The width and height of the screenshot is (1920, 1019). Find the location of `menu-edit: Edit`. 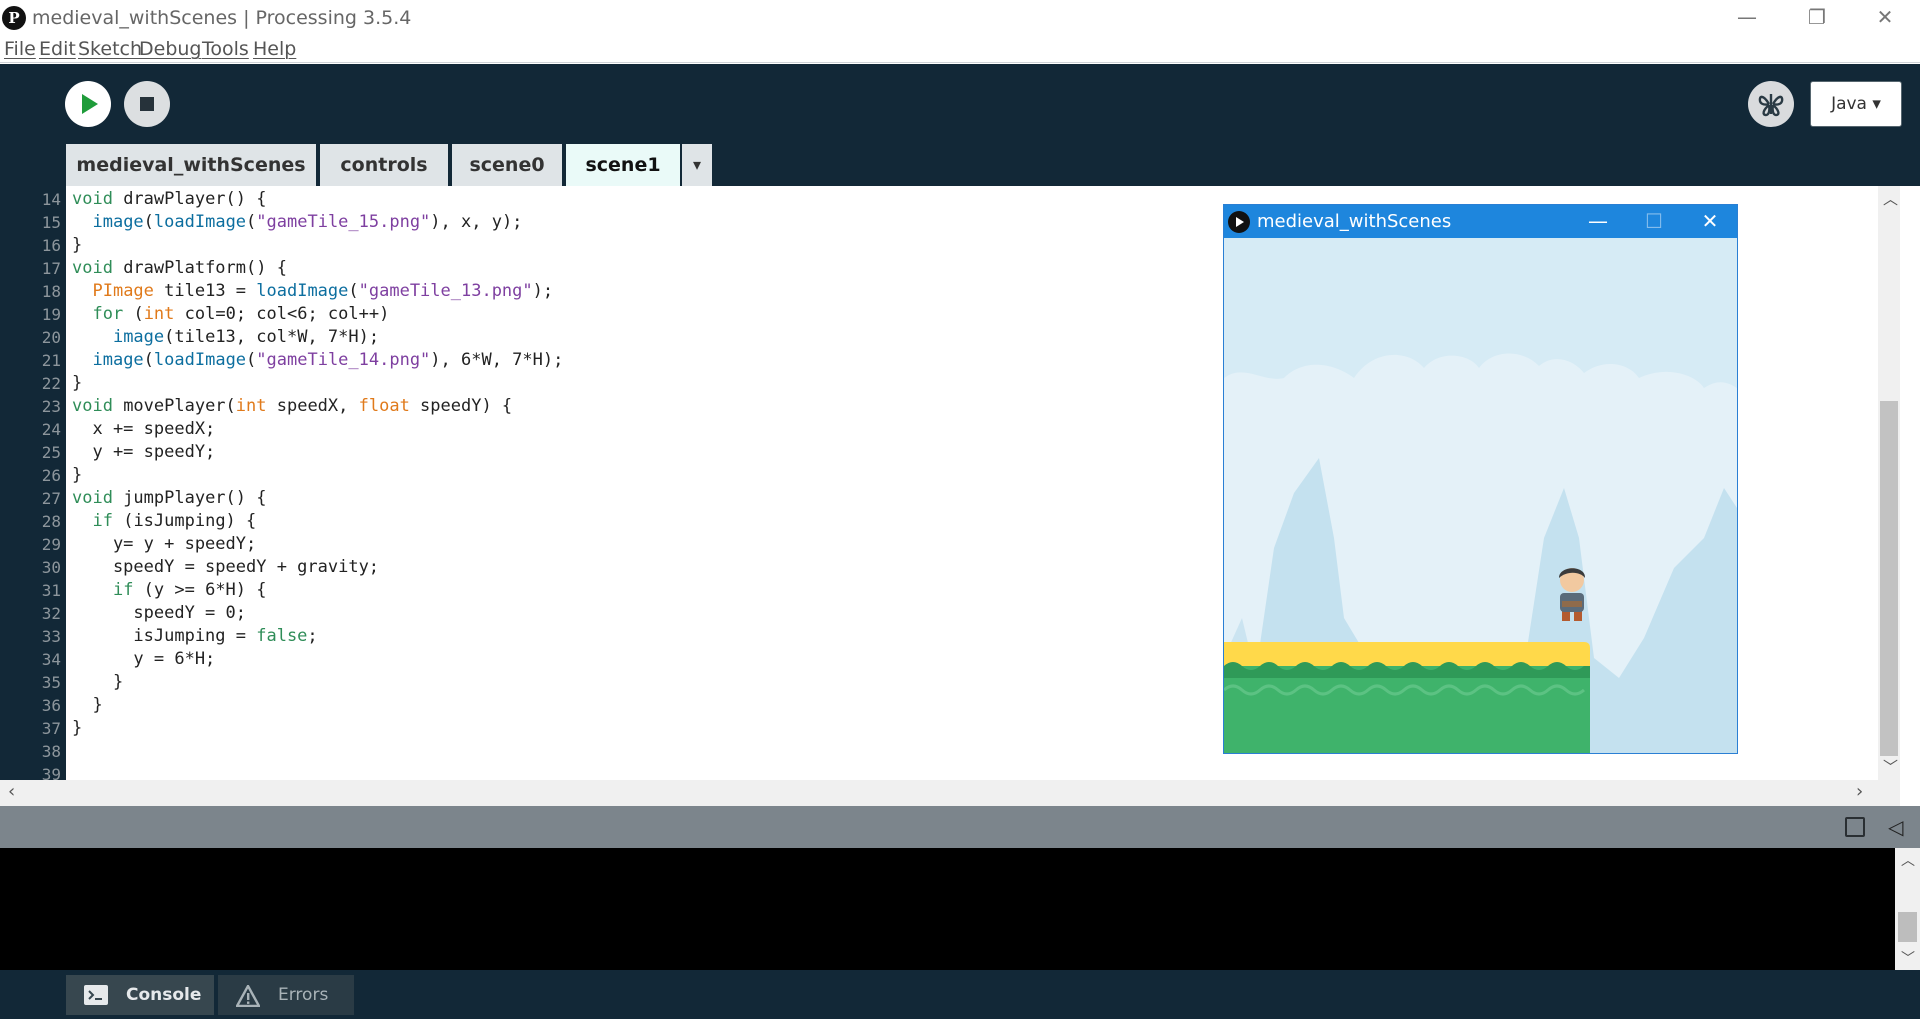

menu-edit: Edit is located at coordinates (57, 49).